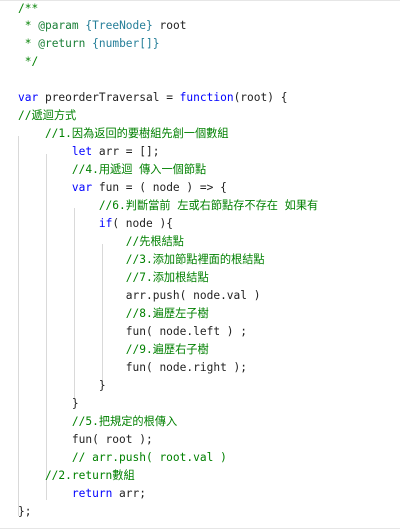 Image resolution: width=400 pixels, height=531 pixels. What do you see at coordinates (135, 223) in the screenshot?
I see `code-line-13: if( node ){` at bounding box center [135, 223].